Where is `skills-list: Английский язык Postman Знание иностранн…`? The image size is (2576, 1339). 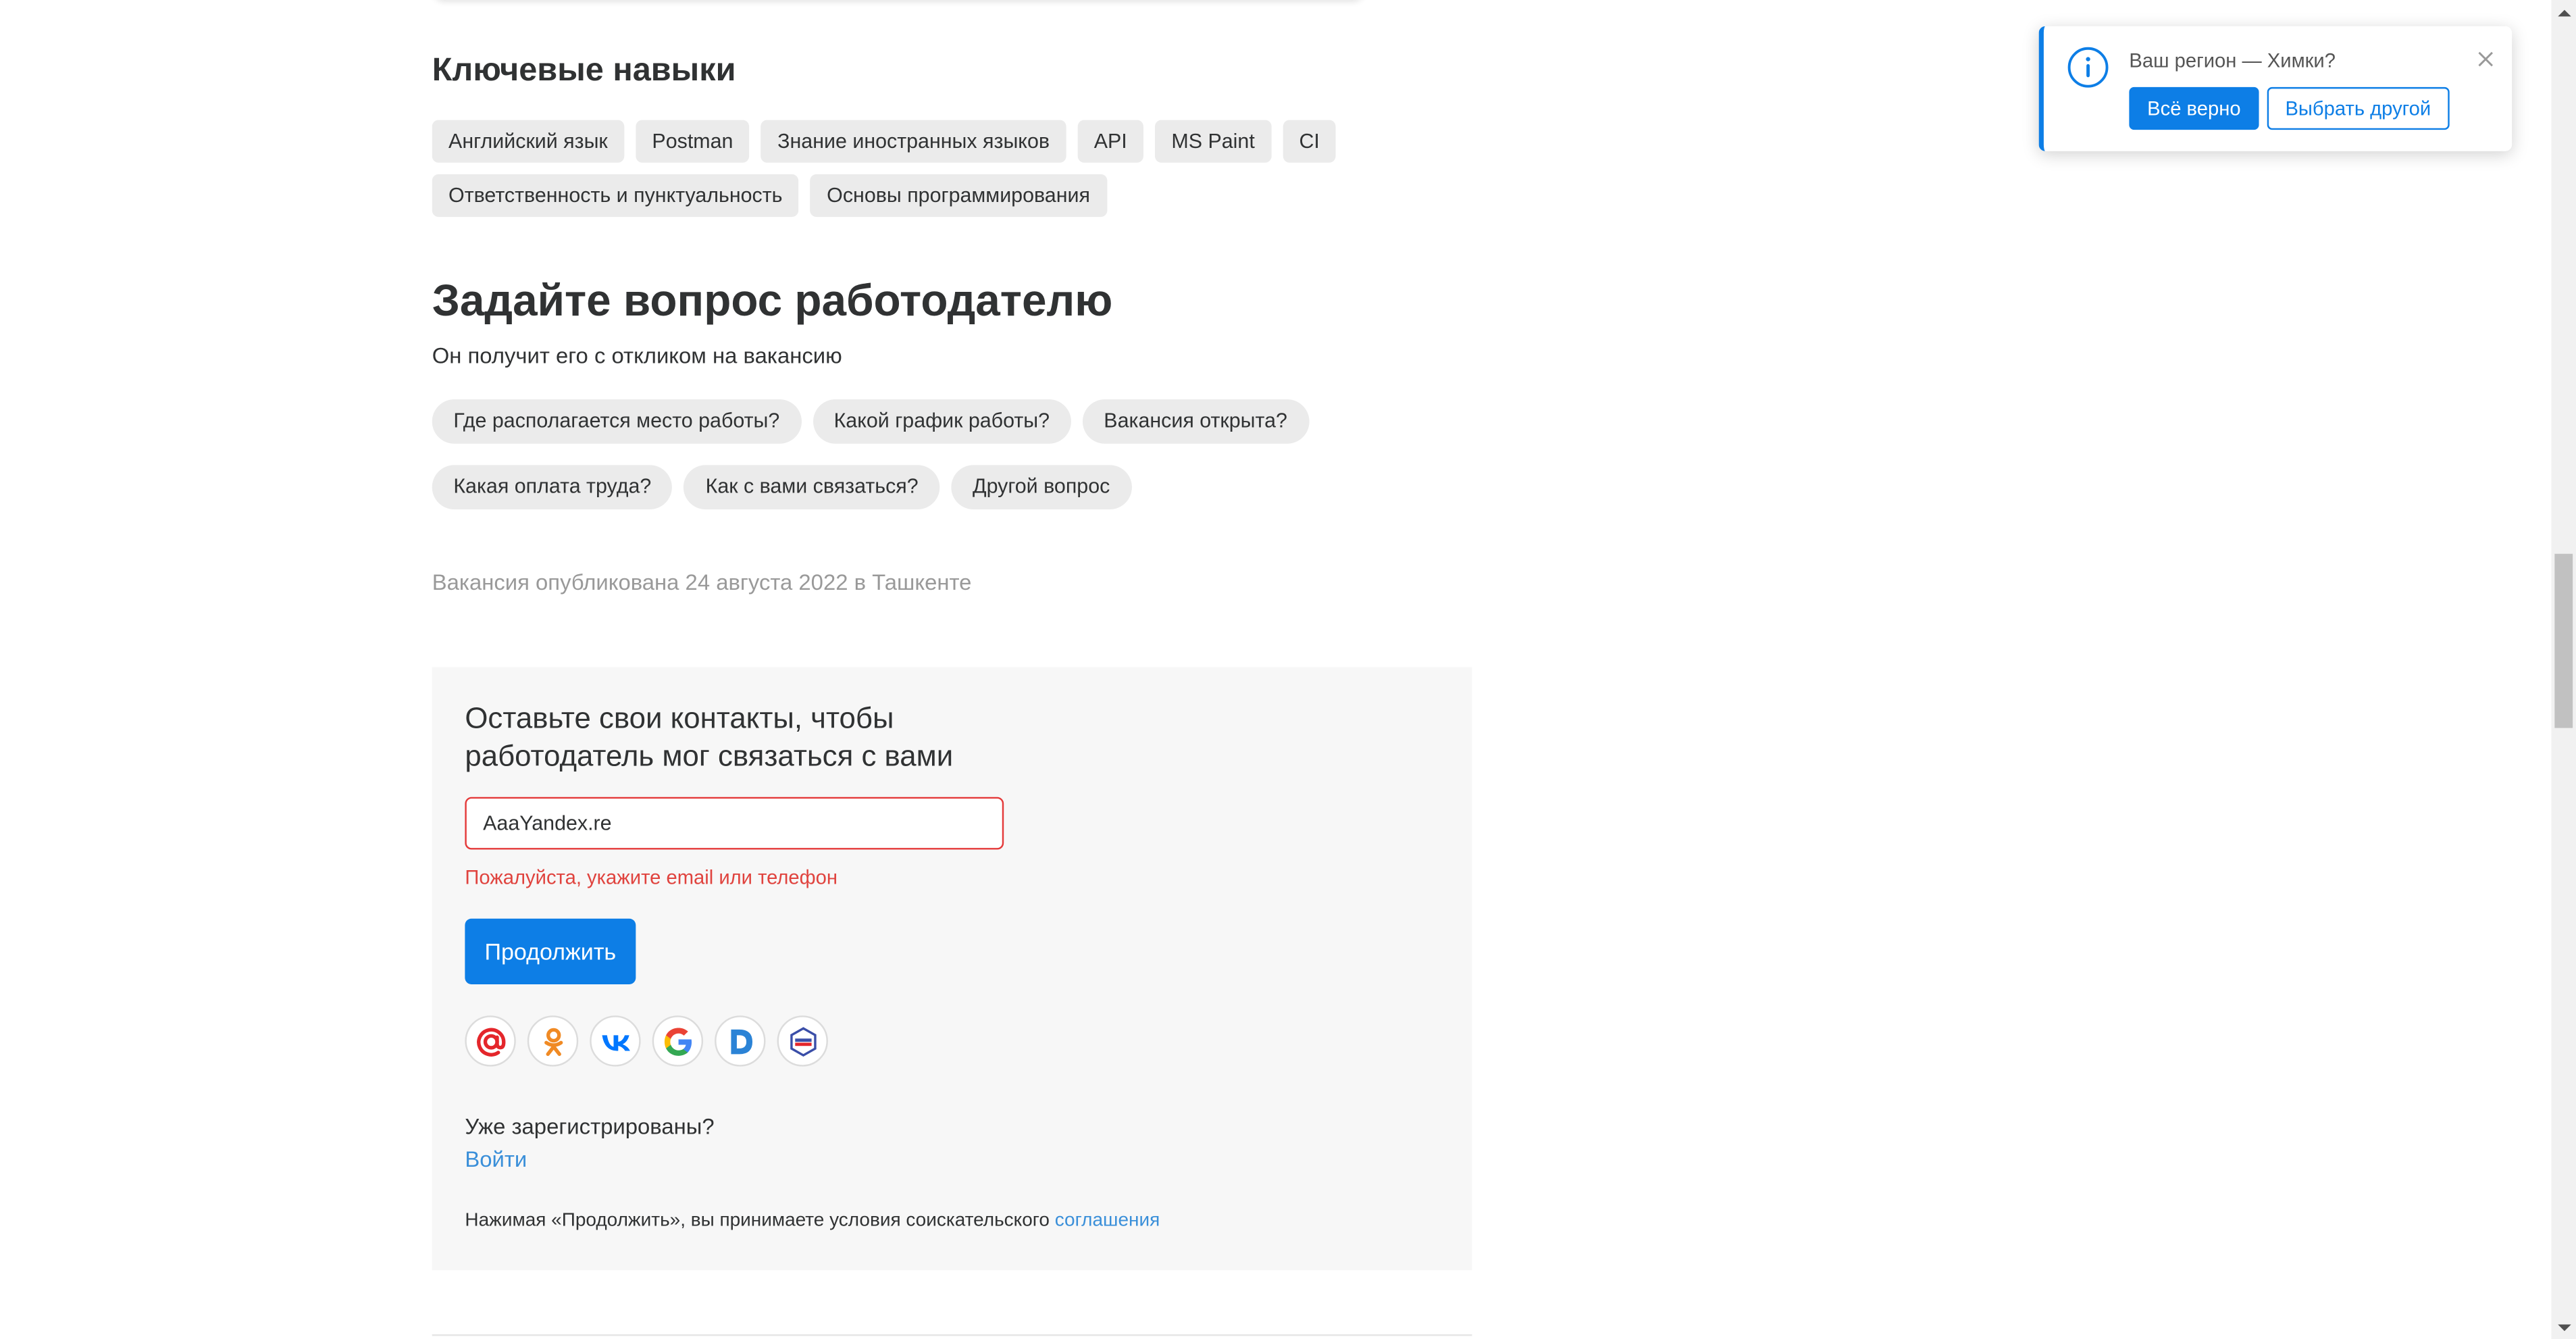 skills-list: Английский язык Postman Знание иностранн… is located at coordinates (892, 169).